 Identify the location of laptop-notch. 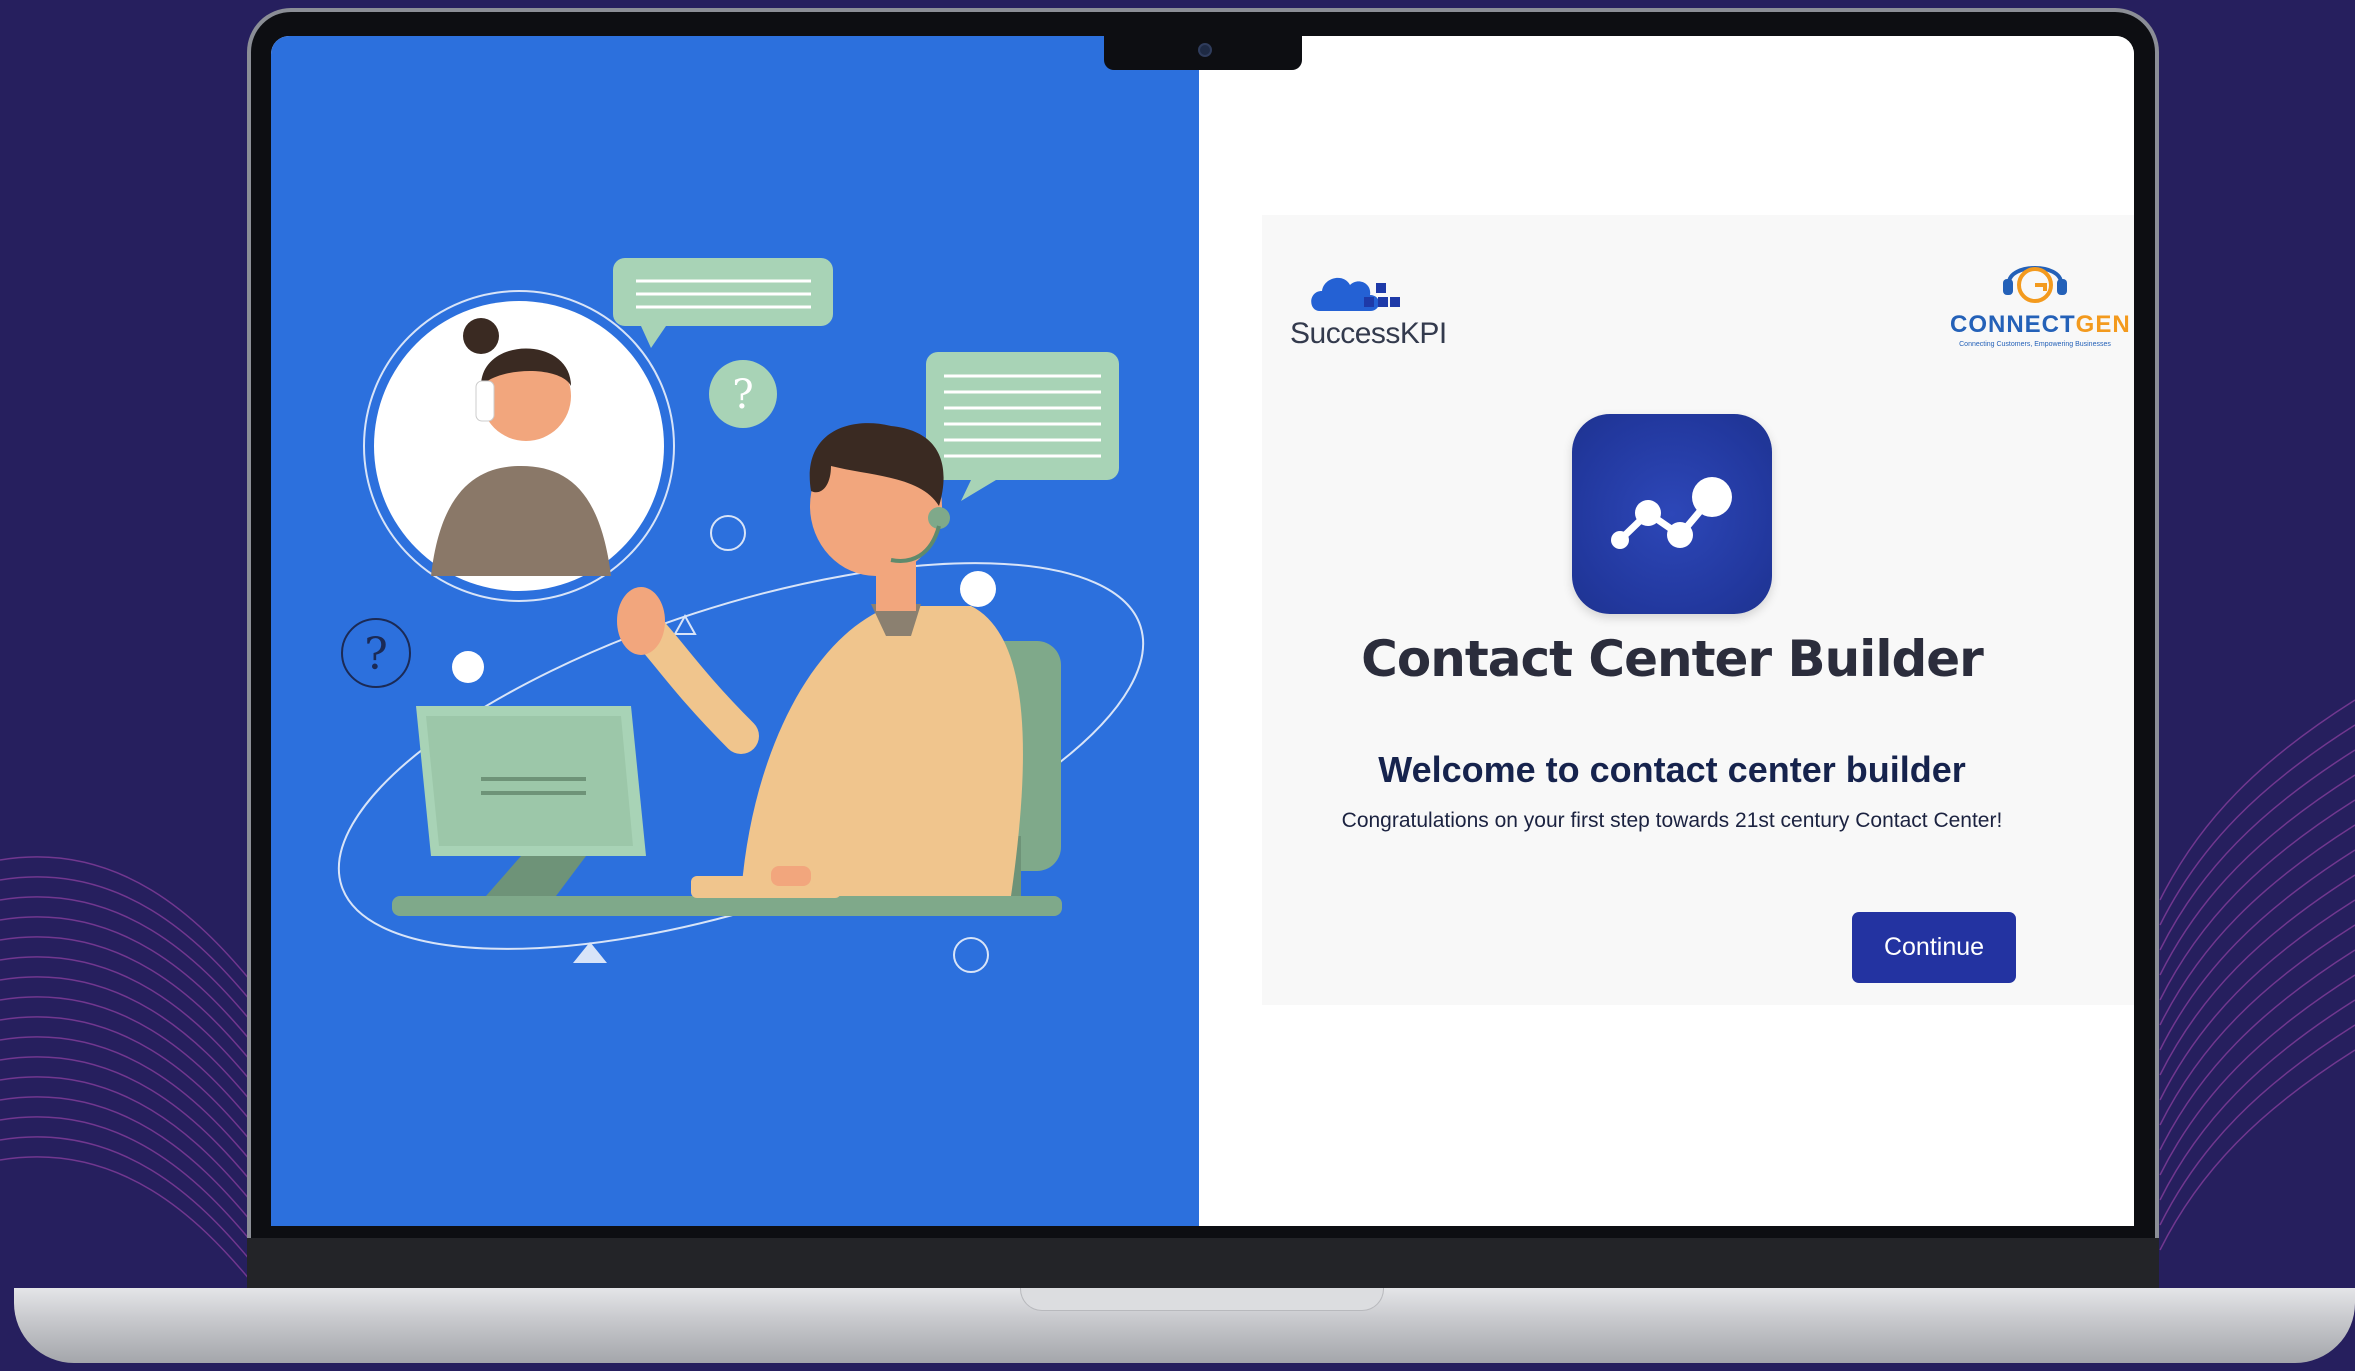
(1203, 52).